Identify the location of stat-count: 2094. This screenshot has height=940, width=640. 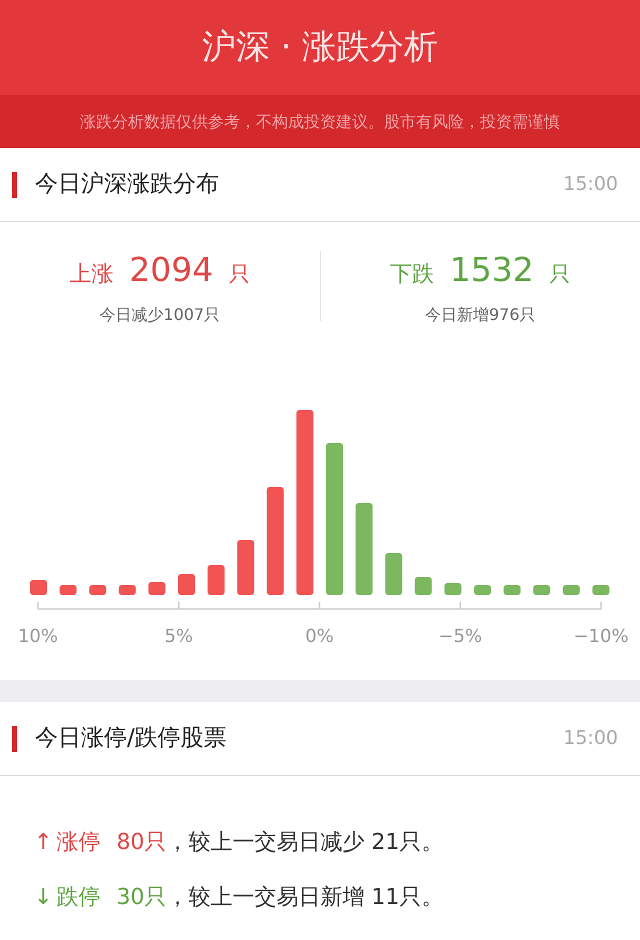
(171, 270).